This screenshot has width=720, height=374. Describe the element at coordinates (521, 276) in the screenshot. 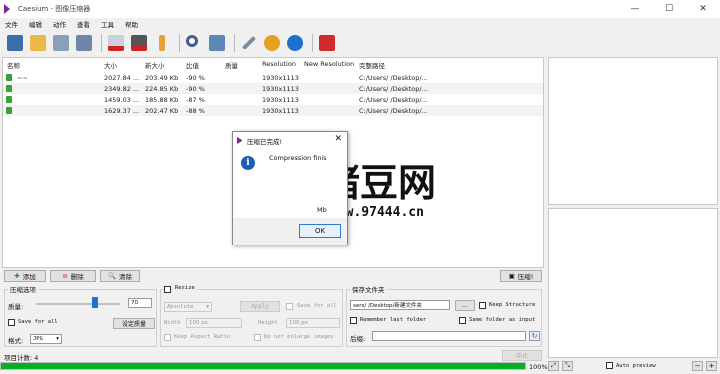

I see `compress-button: ▣ 压缩!` at that location.